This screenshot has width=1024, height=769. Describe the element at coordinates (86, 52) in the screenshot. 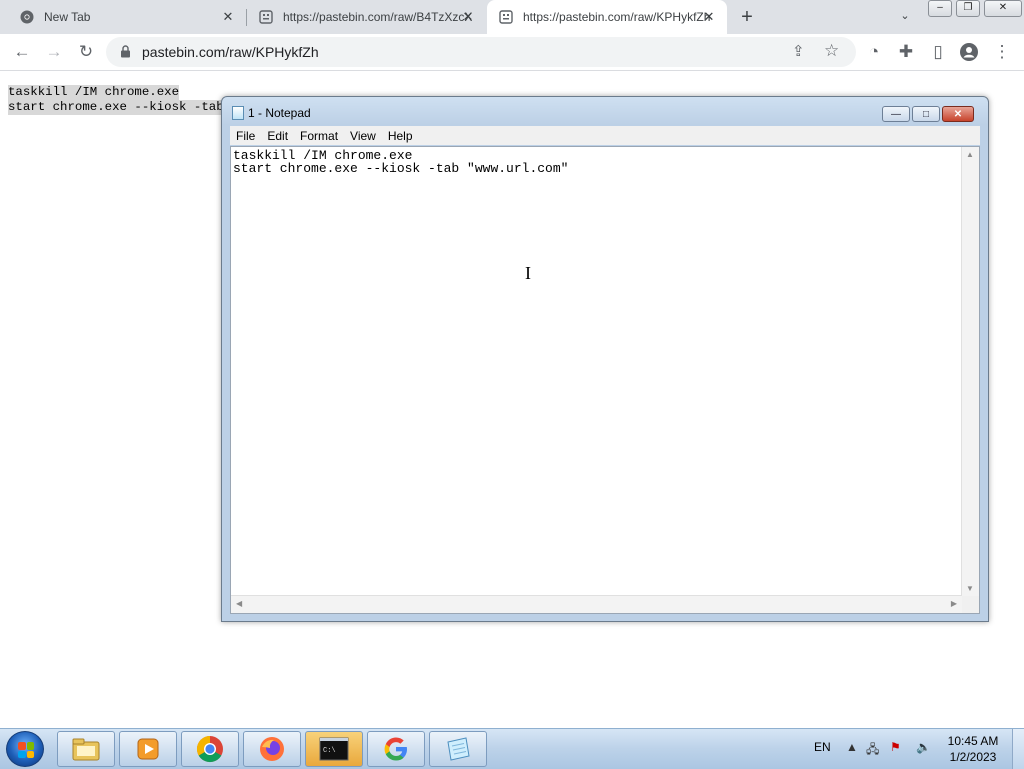

I see `reload-icon: ↻` at that location.